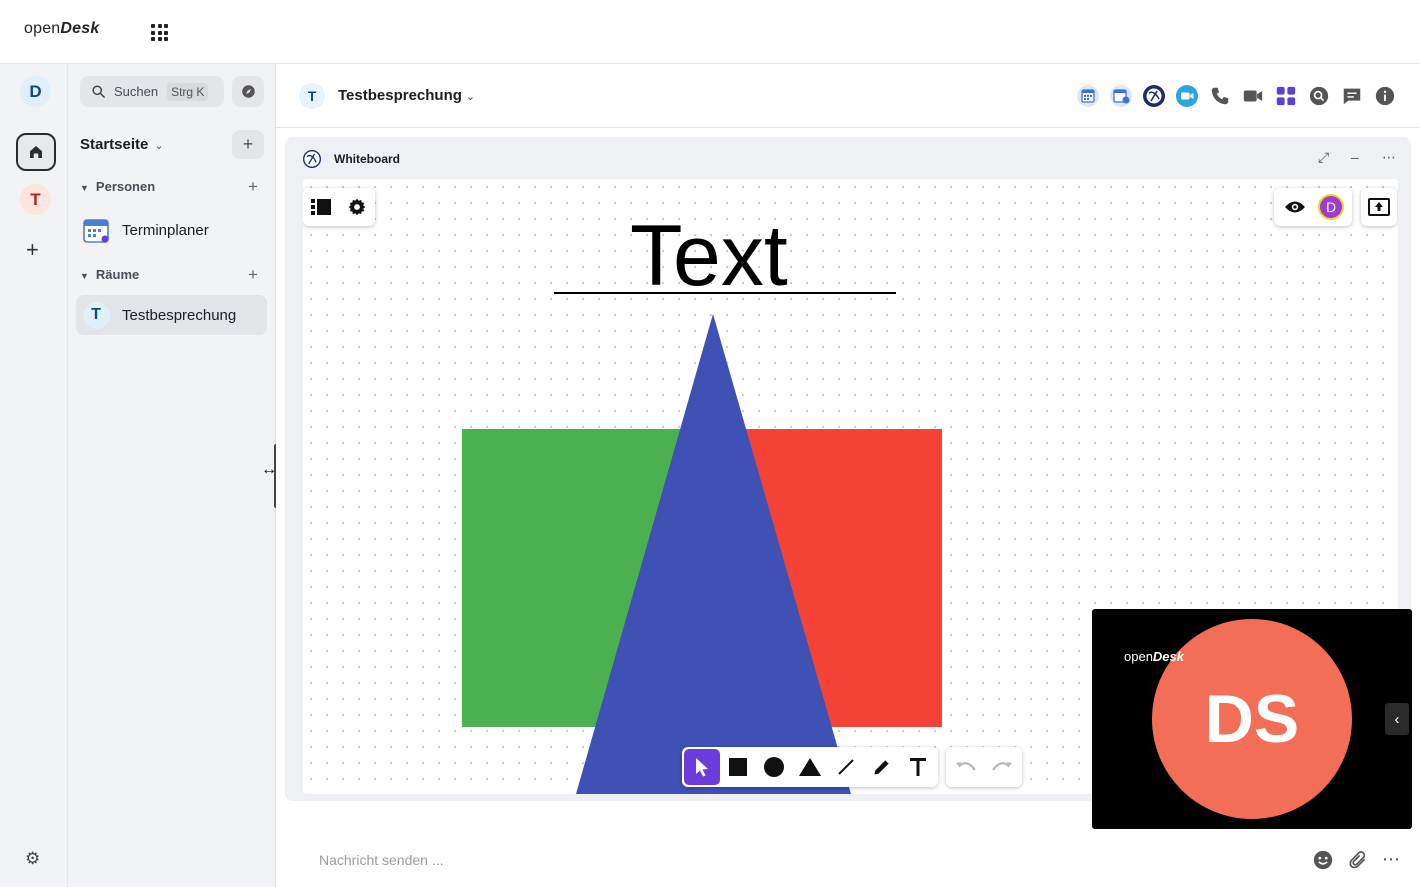  Describe the element at coordinates (966, 767) in the screenshot. I see `undo-icon` at that location.